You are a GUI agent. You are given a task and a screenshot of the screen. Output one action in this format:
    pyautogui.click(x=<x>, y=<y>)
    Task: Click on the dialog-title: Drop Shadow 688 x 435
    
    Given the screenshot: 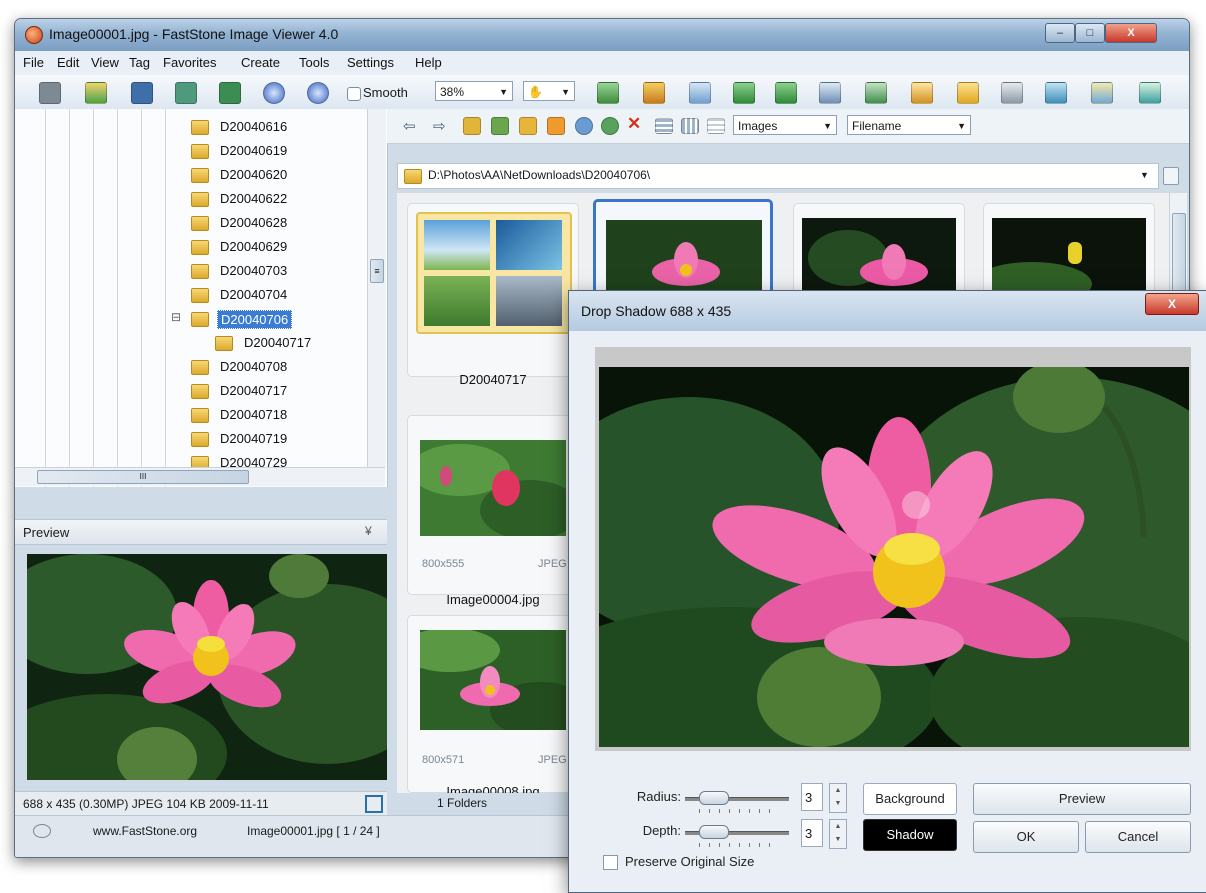 What is the action you would take?
    pyautogui.click(x=656, y=311)
    